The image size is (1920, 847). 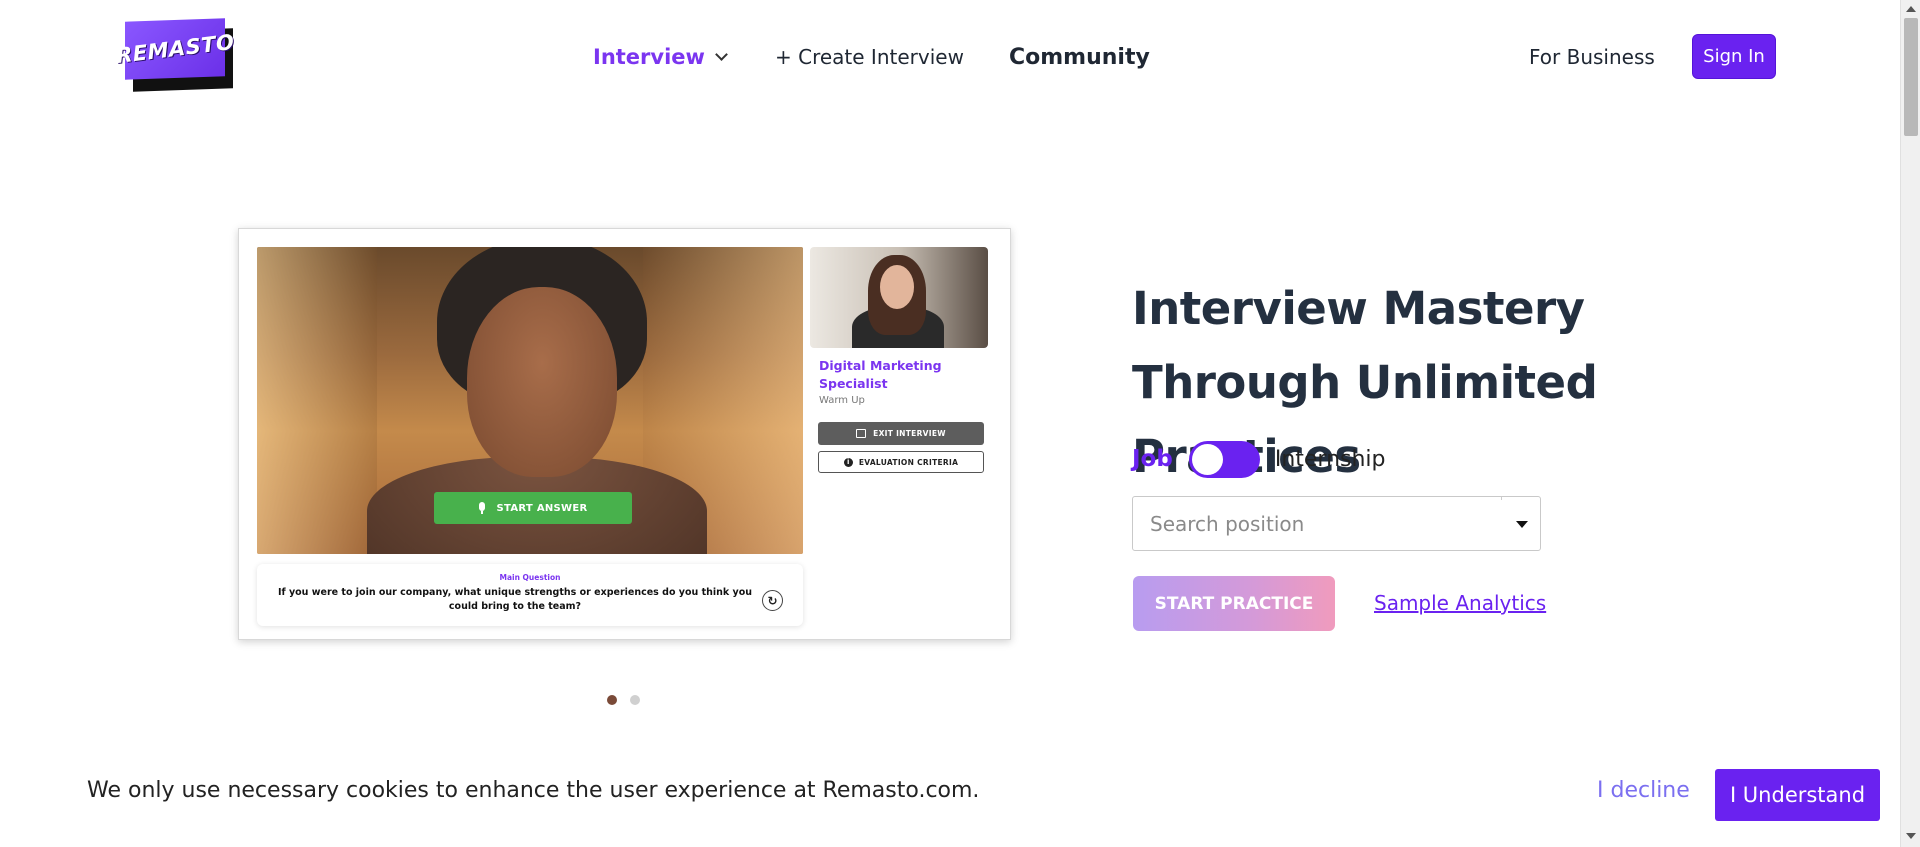 I want to click on sign-in-button: Sign In, so click(x=1734, y=56).